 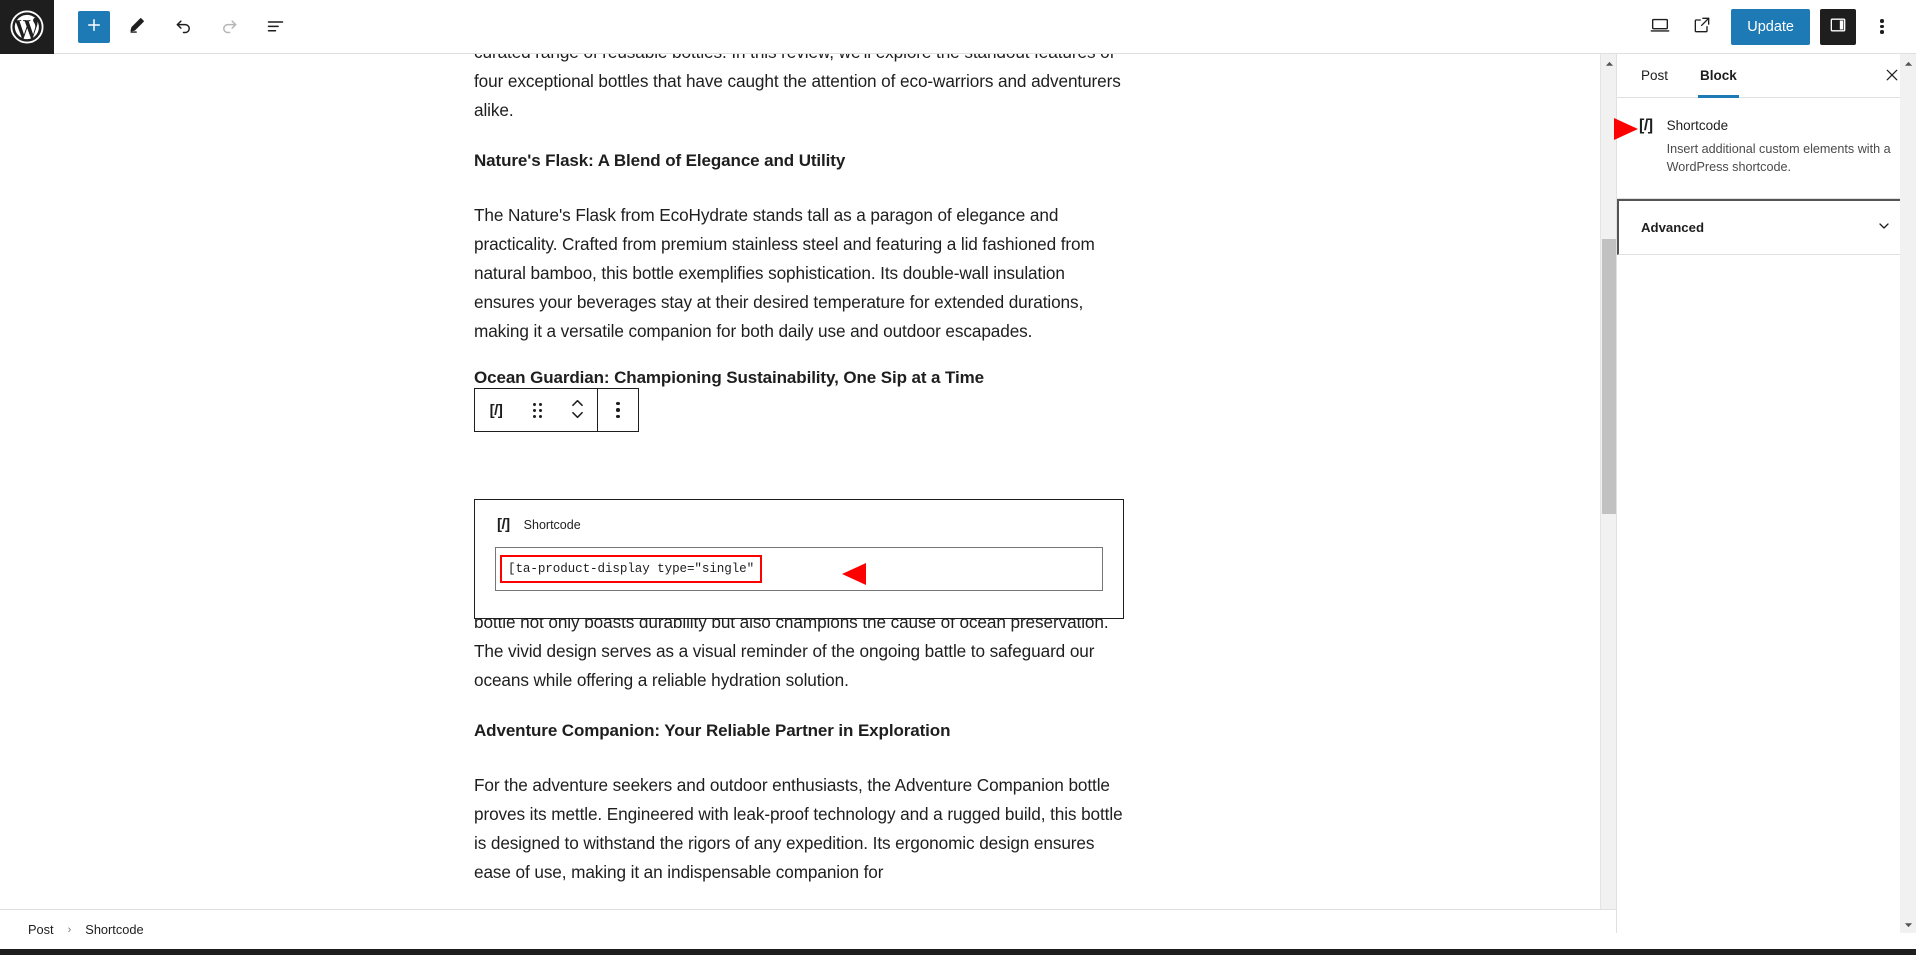 I want to click on pencil-icon, so click(x=137, y=26).